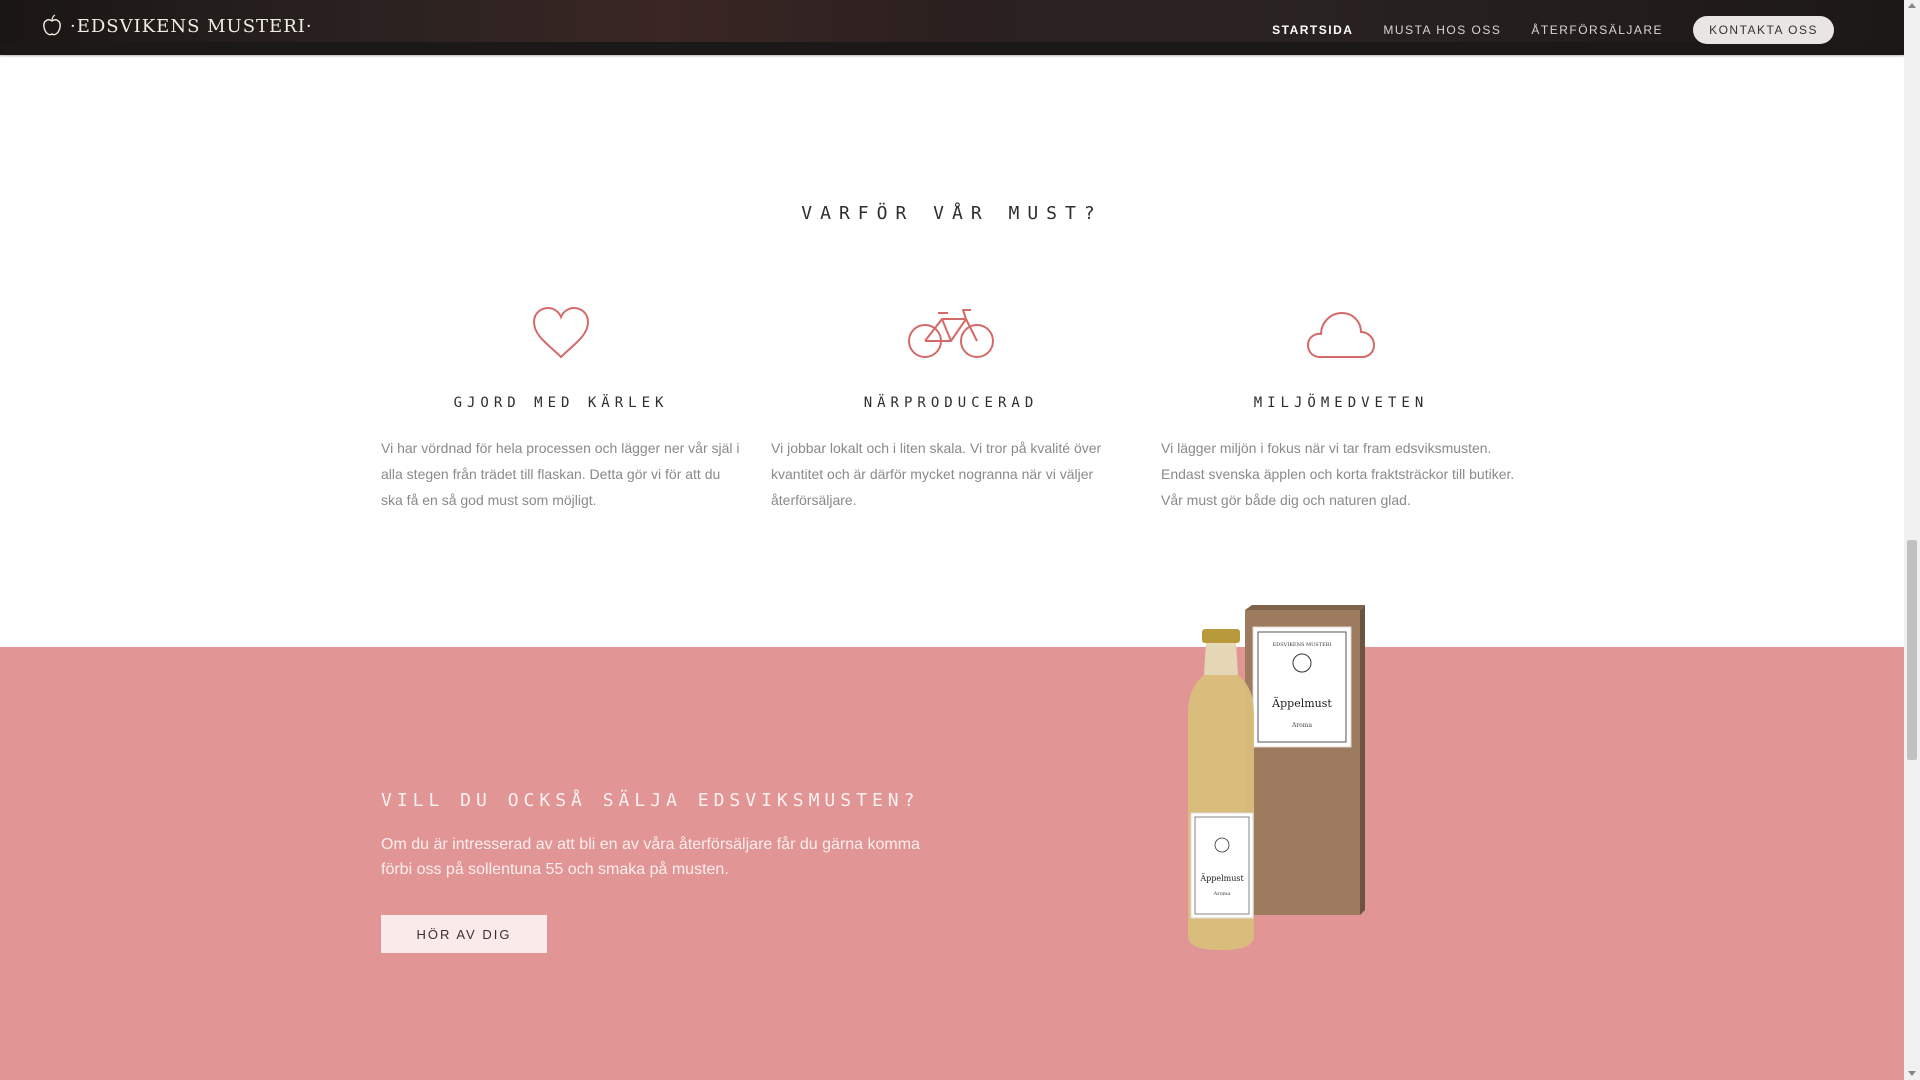 Image resolution: width=1920 pixels, height=1080 pixels. I want to click on bicycle-icon, so click(951, 335).